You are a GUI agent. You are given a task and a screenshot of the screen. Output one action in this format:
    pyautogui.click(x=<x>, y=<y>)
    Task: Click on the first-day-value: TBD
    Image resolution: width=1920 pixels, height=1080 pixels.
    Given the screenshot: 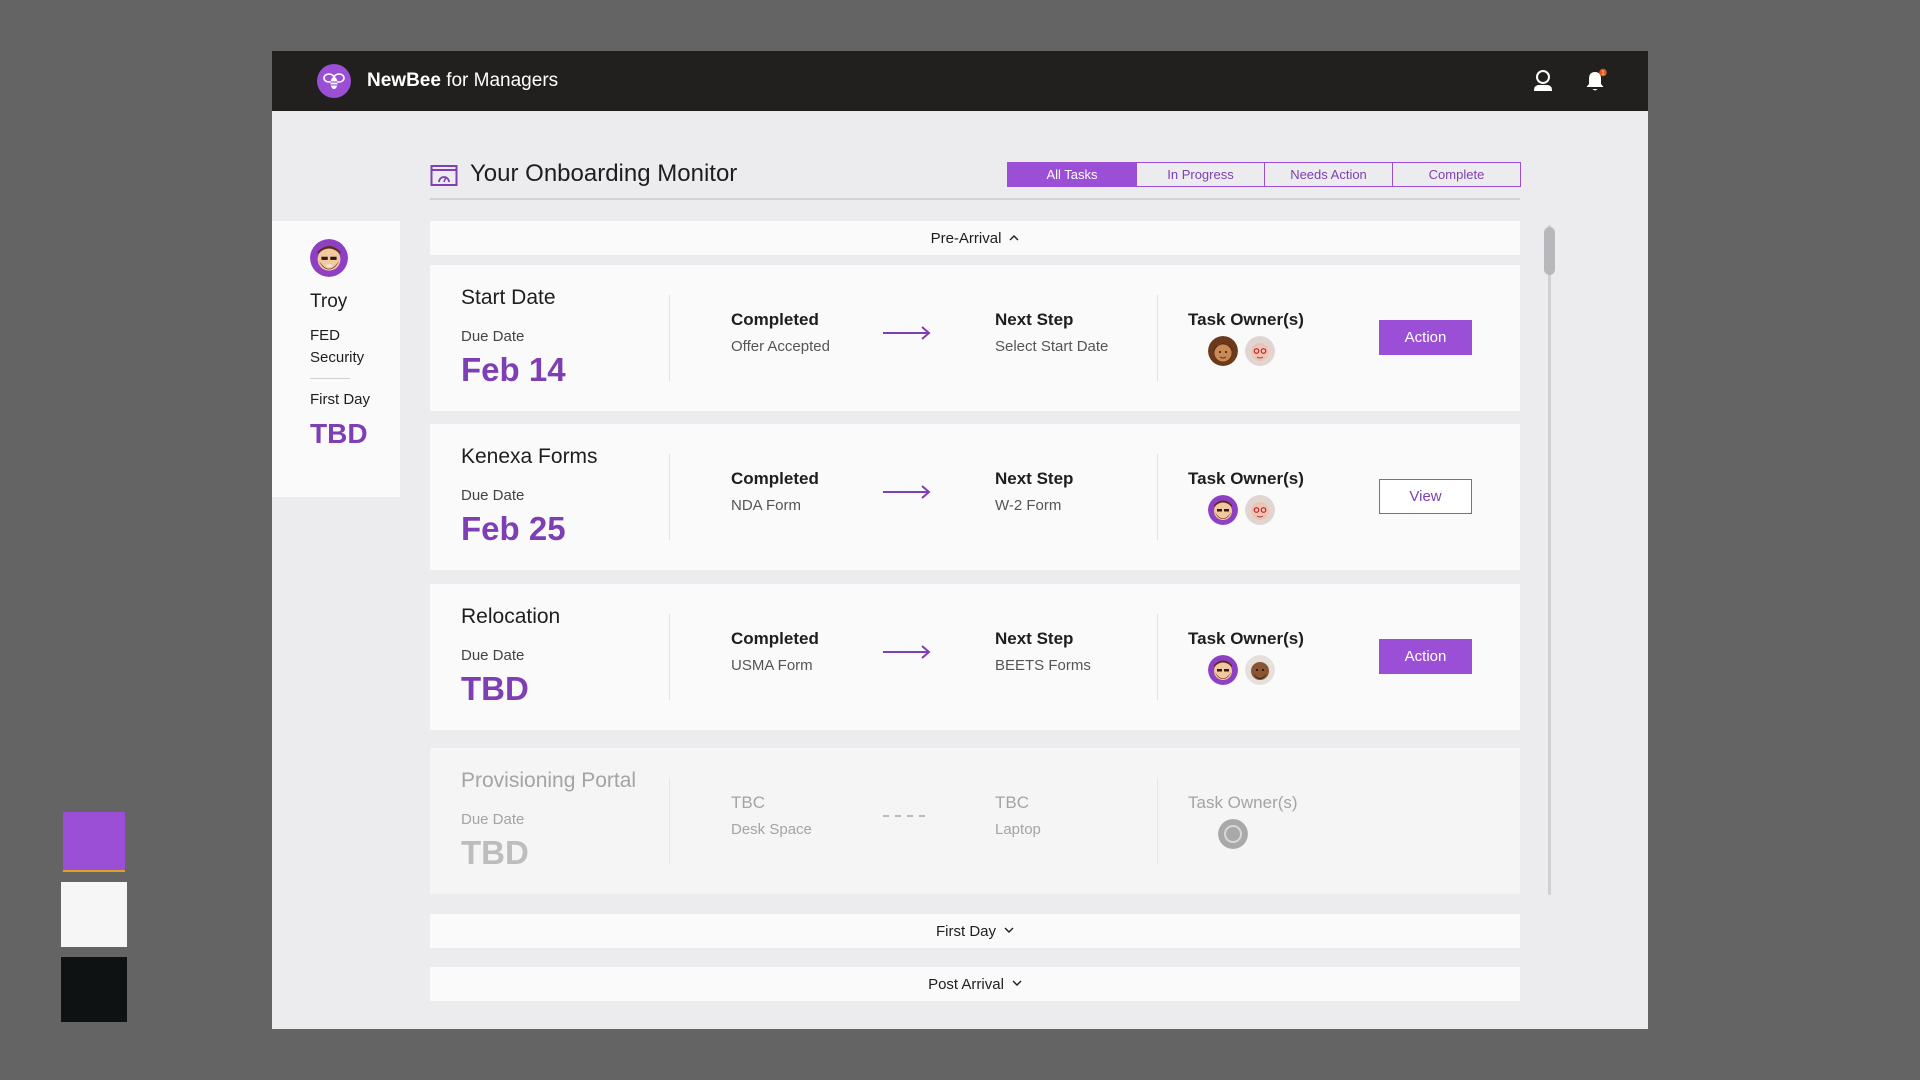 What is the action you would take?
    pyautogui.click(x=339, y=433)
    